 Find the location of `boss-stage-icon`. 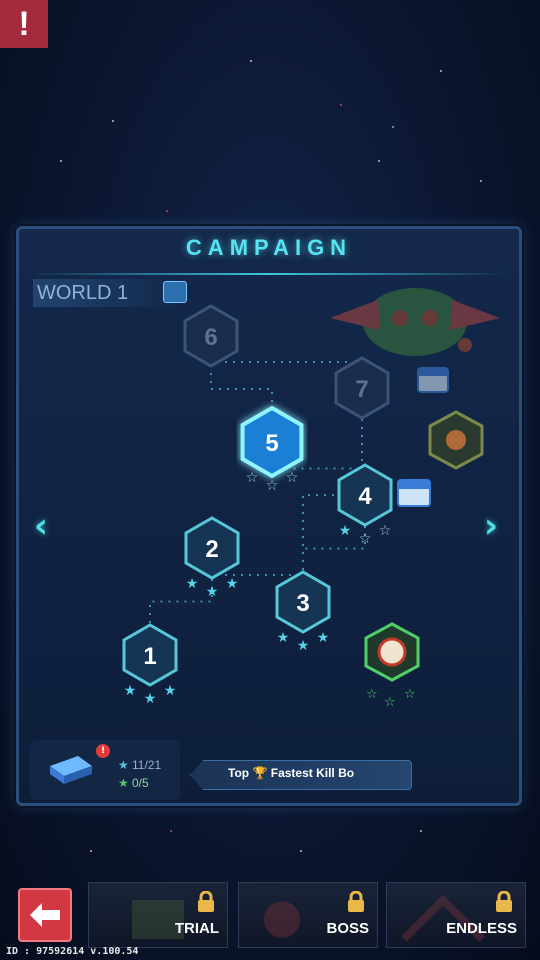

boss-stage-icon is located at coordinates (456, 440).